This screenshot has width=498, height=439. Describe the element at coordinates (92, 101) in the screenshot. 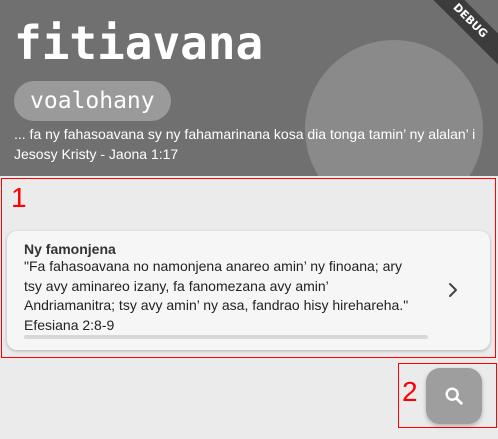

I see `subtitle-chip: voalohany` at that location.